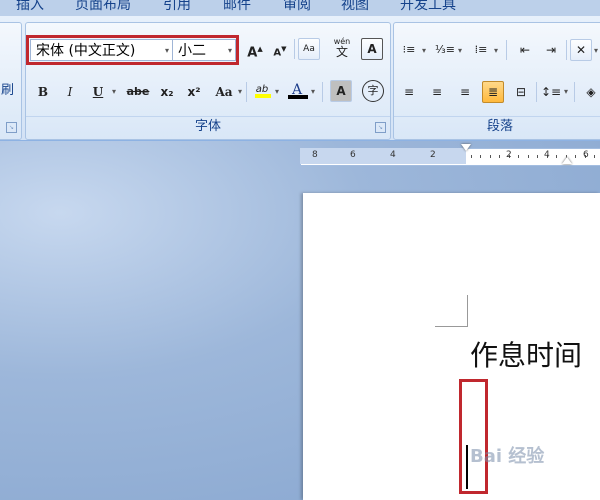 The width and height of the screenshot is (600, 500). I want to click on bold-icon: B, so click(43, 92).